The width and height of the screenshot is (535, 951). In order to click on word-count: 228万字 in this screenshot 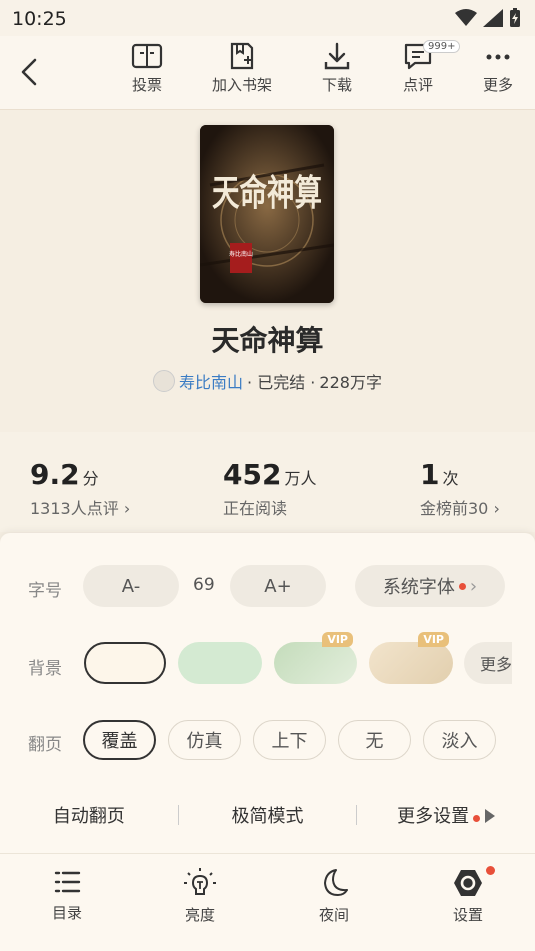, I will do `click(350, 382)`.